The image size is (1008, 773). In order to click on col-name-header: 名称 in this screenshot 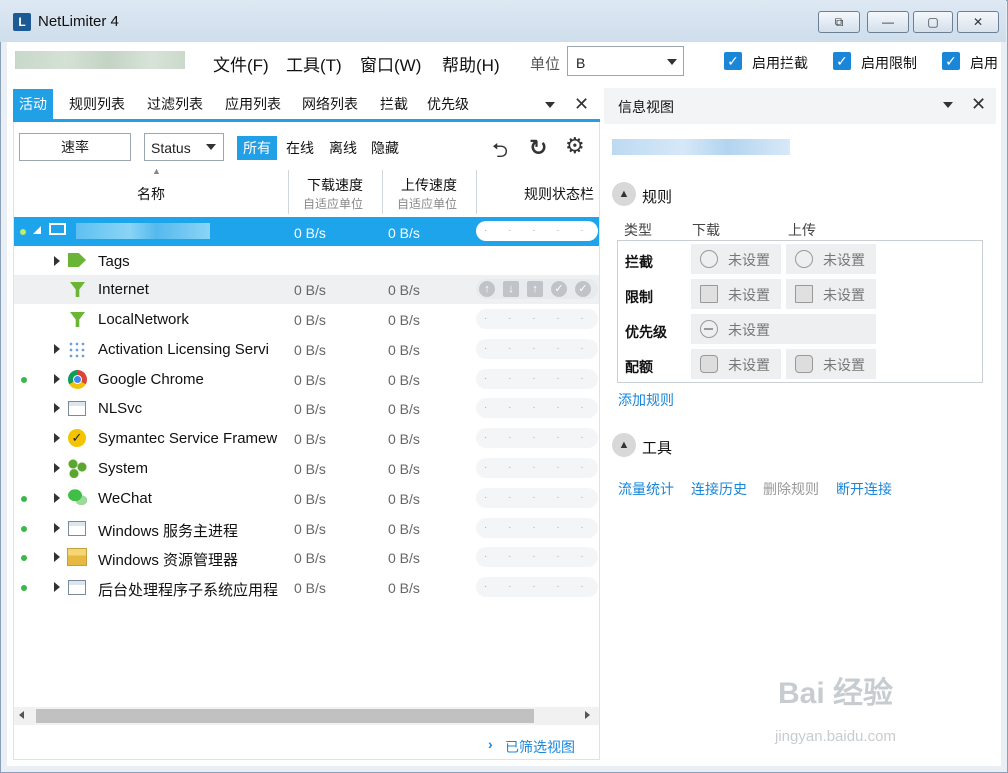, I will do `click(151, 194)`.